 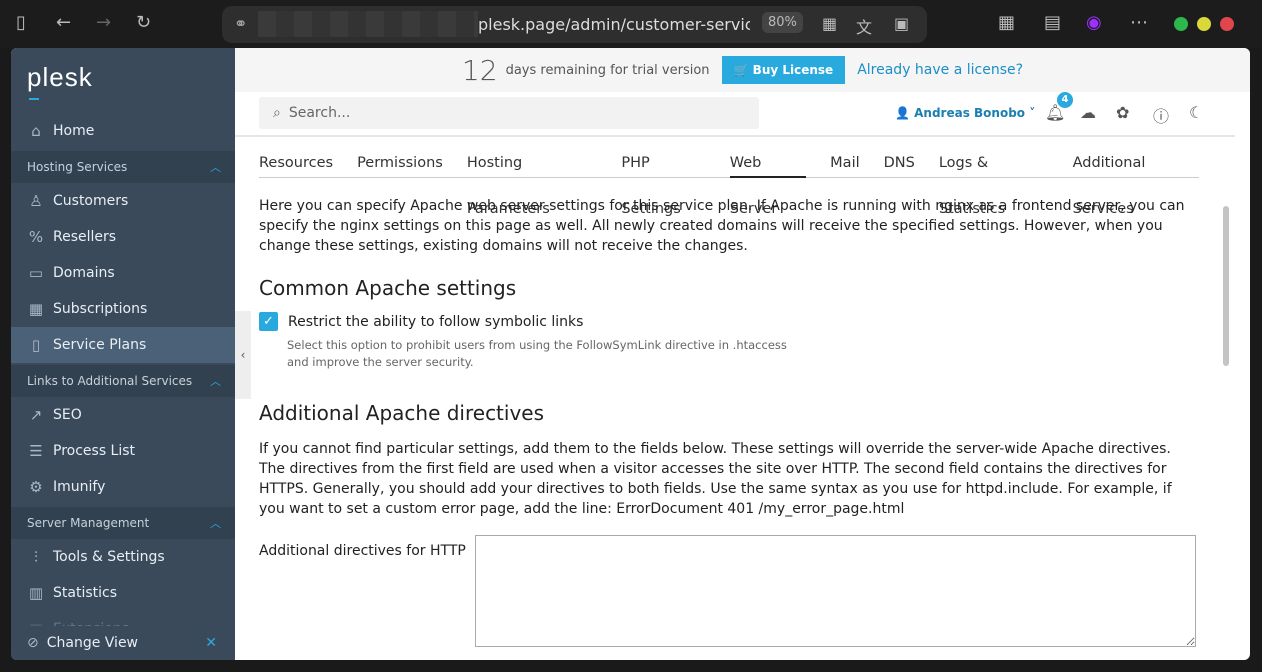 What do you see at coordinates (1136, 178) in the screenshot?
I see `tab-additional-services: Additional Services` at bounding box center [1136, 178].